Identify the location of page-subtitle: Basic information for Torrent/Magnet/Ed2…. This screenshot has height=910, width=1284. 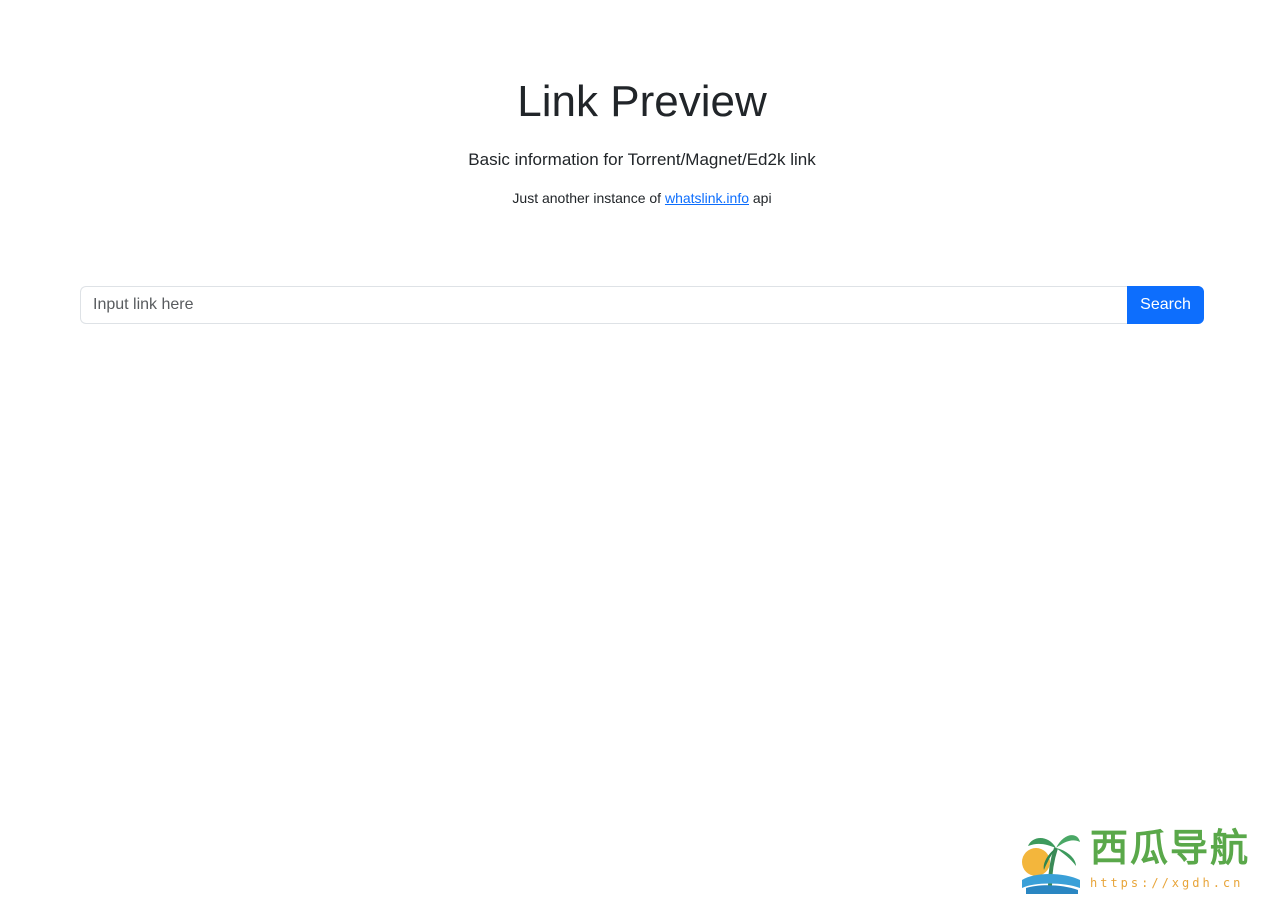
(642, 159).